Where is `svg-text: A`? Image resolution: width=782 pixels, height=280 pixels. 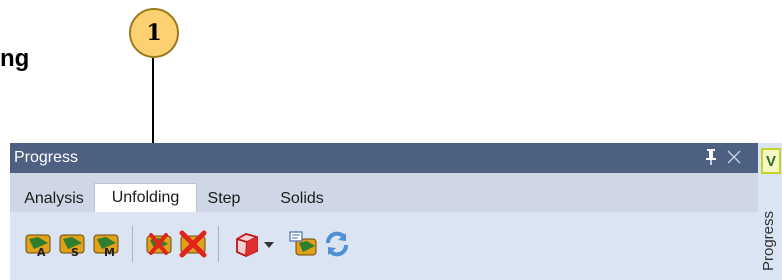 svg-text: A is located at coordinates (41, 252).